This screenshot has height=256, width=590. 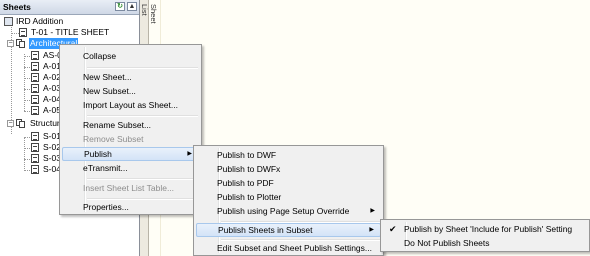 I want to click on checkmark-icon: ✔, so click(x=393, y=229).